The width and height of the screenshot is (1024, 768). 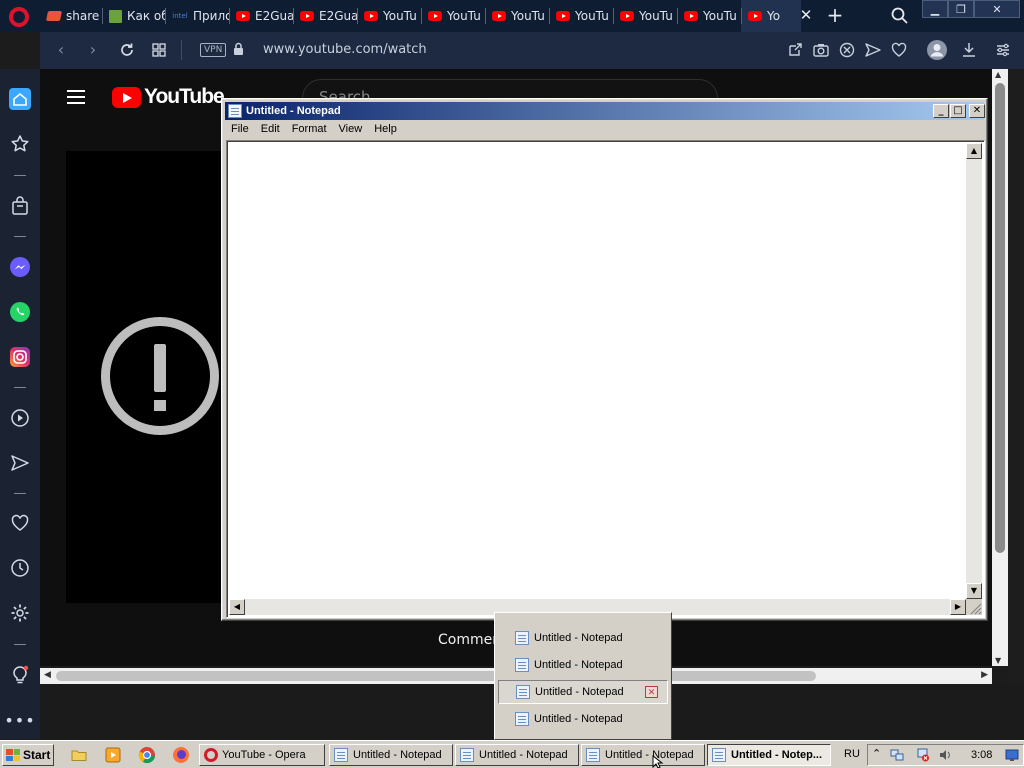 I want to click on tab-search-icon, so click(x=900, y=16).